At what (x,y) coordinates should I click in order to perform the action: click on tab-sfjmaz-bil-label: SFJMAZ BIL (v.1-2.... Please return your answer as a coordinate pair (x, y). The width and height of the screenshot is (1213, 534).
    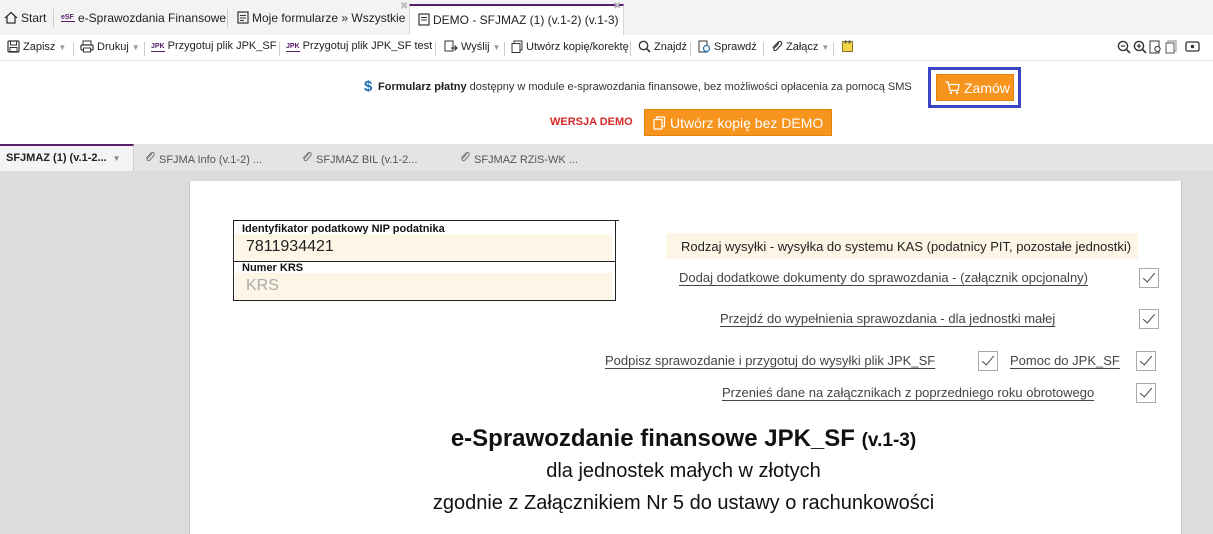
    Looking at the image, I should click on (367, 160).